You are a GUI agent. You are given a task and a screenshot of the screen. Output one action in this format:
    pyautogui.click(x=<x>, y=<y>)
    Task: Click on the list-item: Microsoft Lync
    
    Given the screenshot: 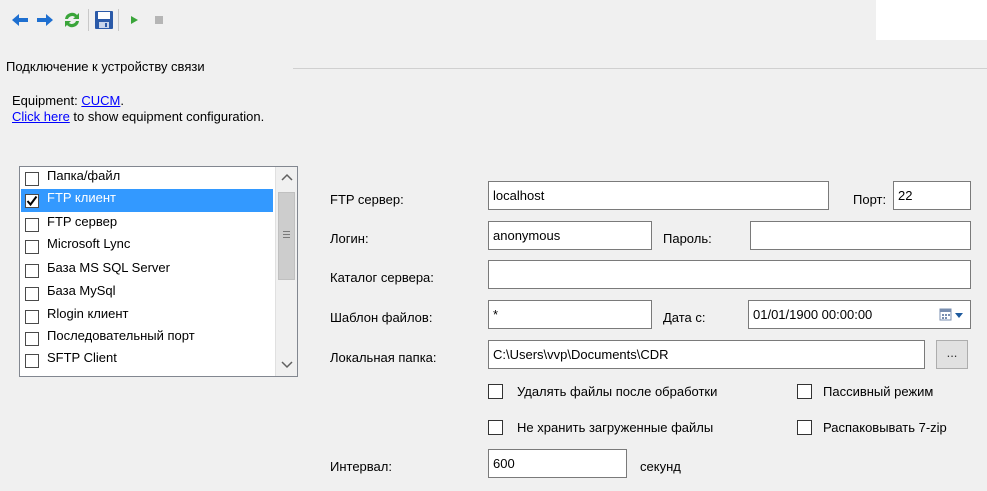 What is the action you would take?
    pyautogui.click(x=147, y=246)
    